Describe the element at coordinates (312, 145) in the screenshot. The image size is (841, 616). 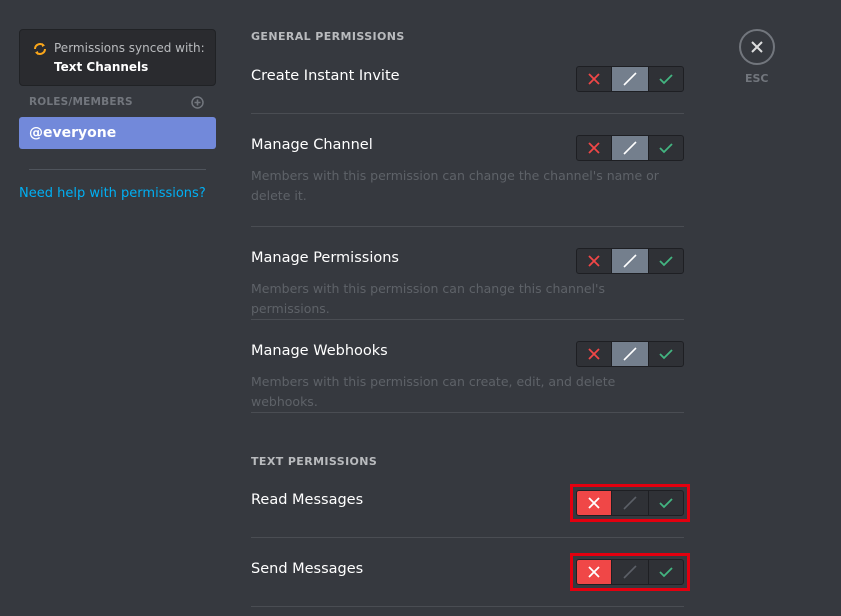
I see `permission-name: Manage Channel` at that location.